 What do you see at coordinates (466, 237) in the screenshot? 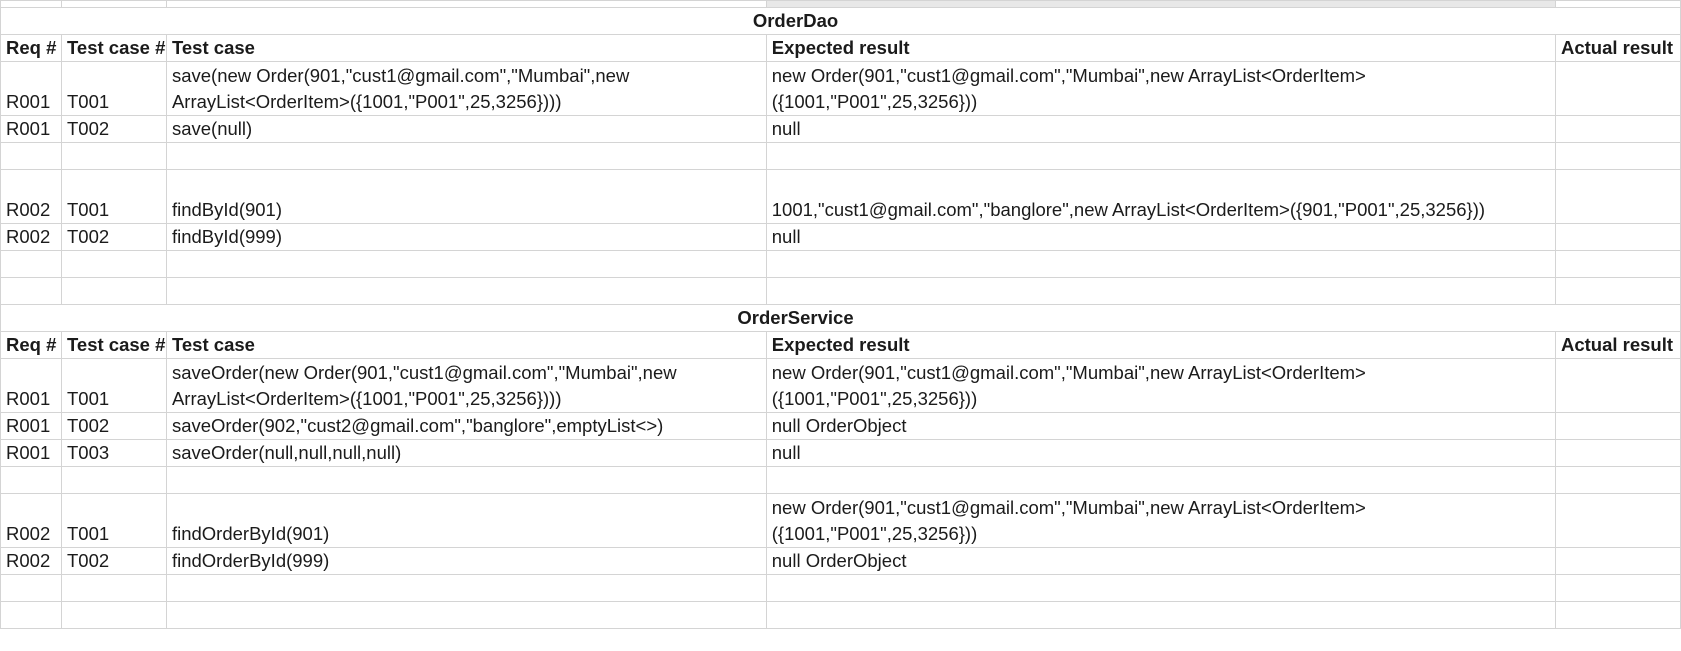
I see `test-case-cell: findById(999)` at bounding box center [466, 237].